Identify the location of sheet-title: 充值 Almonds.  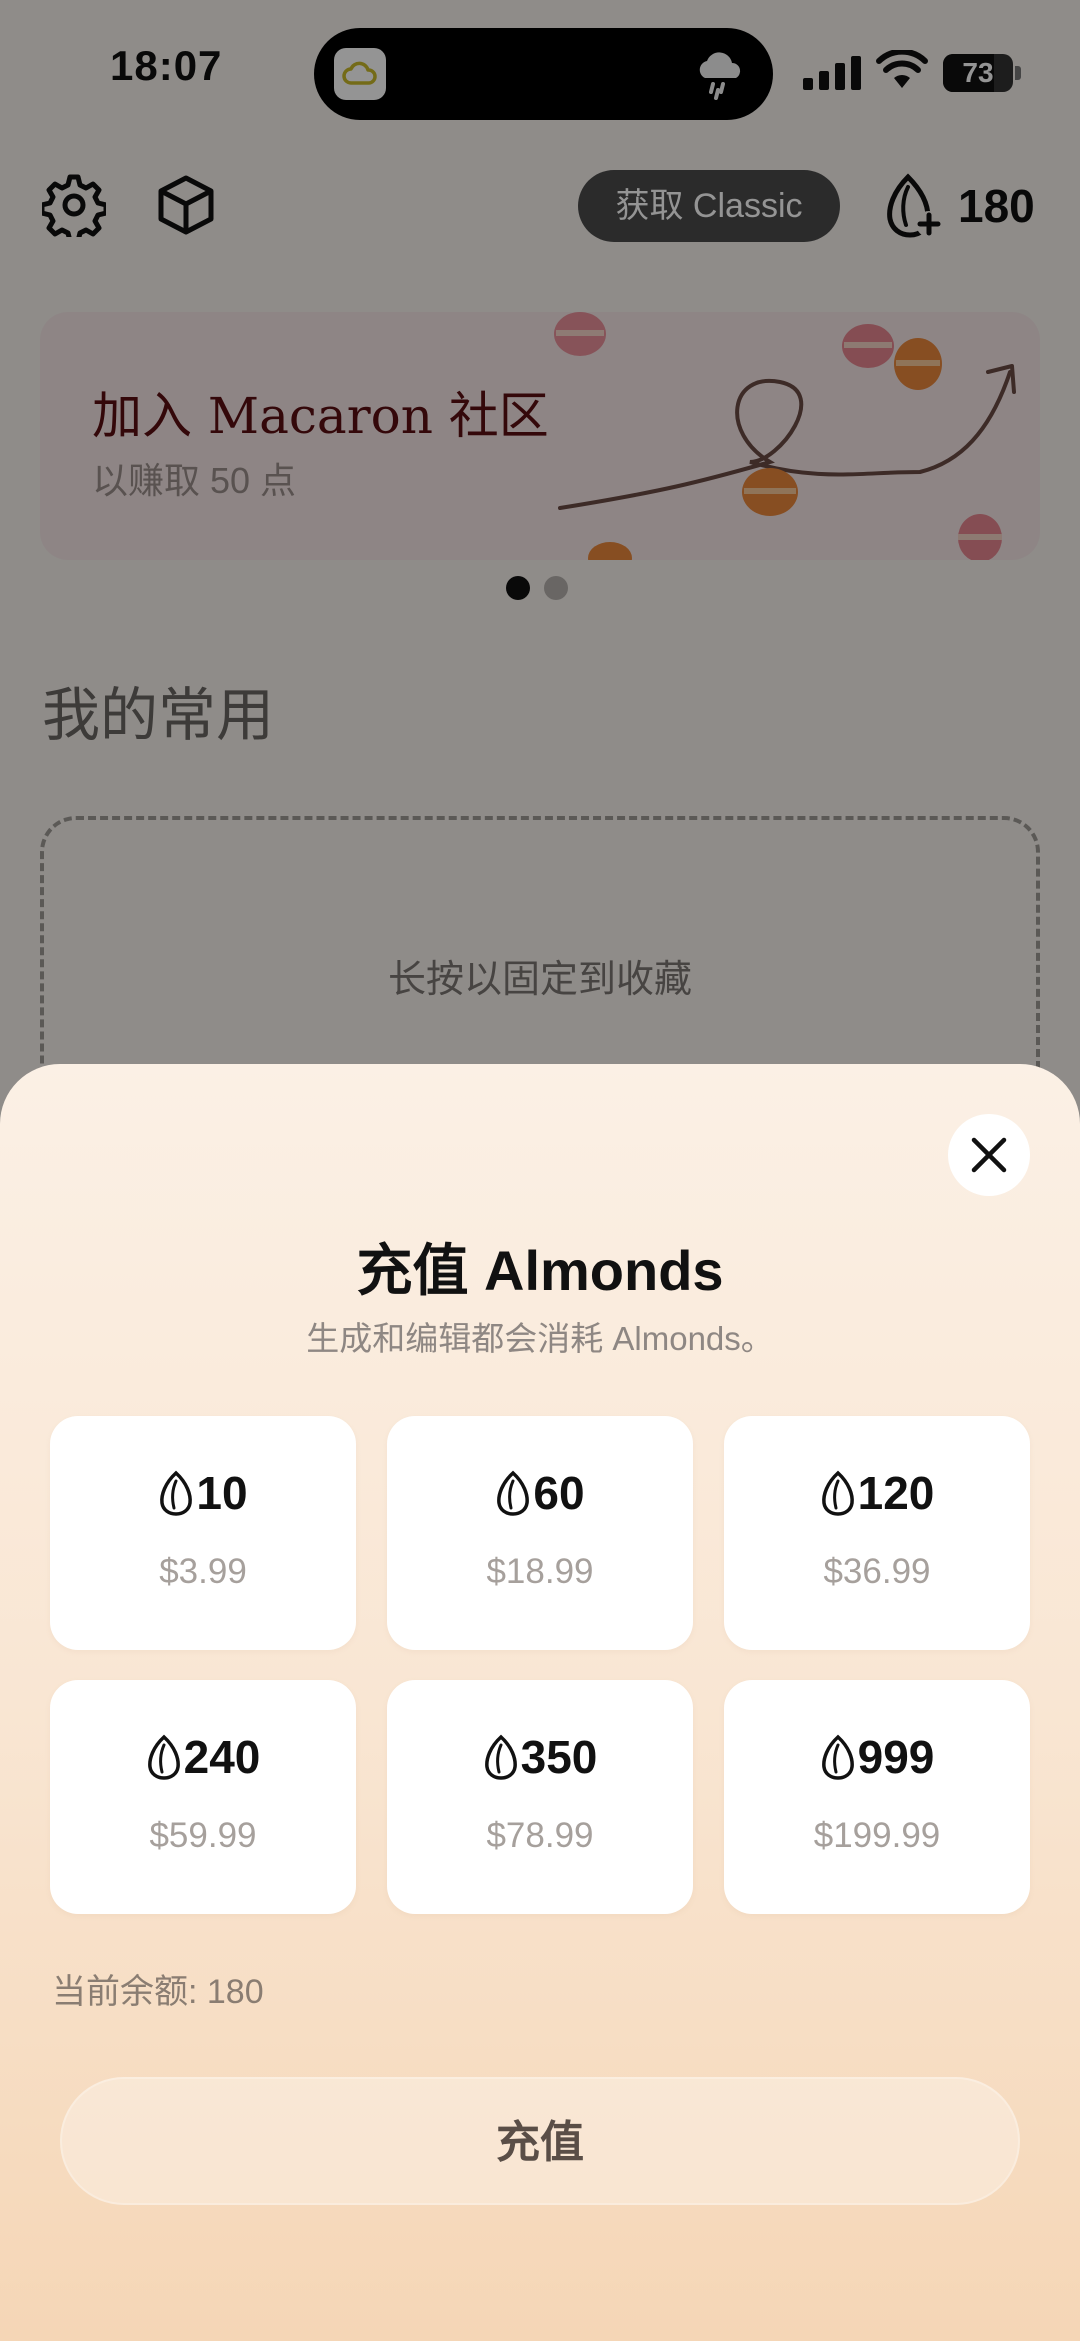
(540, 1270).